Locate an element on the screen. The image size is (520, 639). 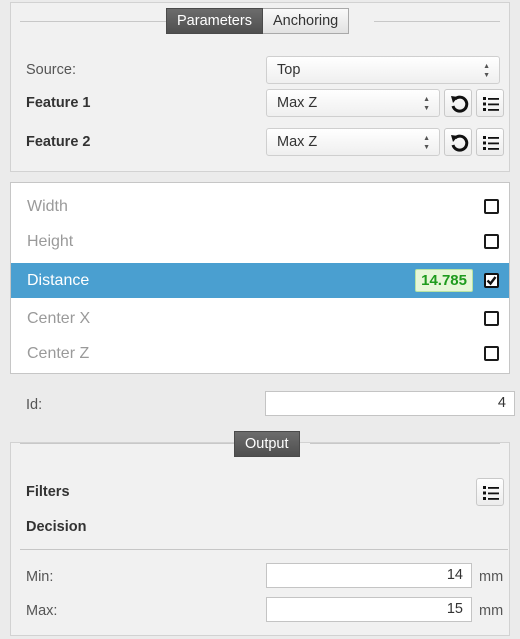
feature1-reset-button is located at coordinates (458, 103).